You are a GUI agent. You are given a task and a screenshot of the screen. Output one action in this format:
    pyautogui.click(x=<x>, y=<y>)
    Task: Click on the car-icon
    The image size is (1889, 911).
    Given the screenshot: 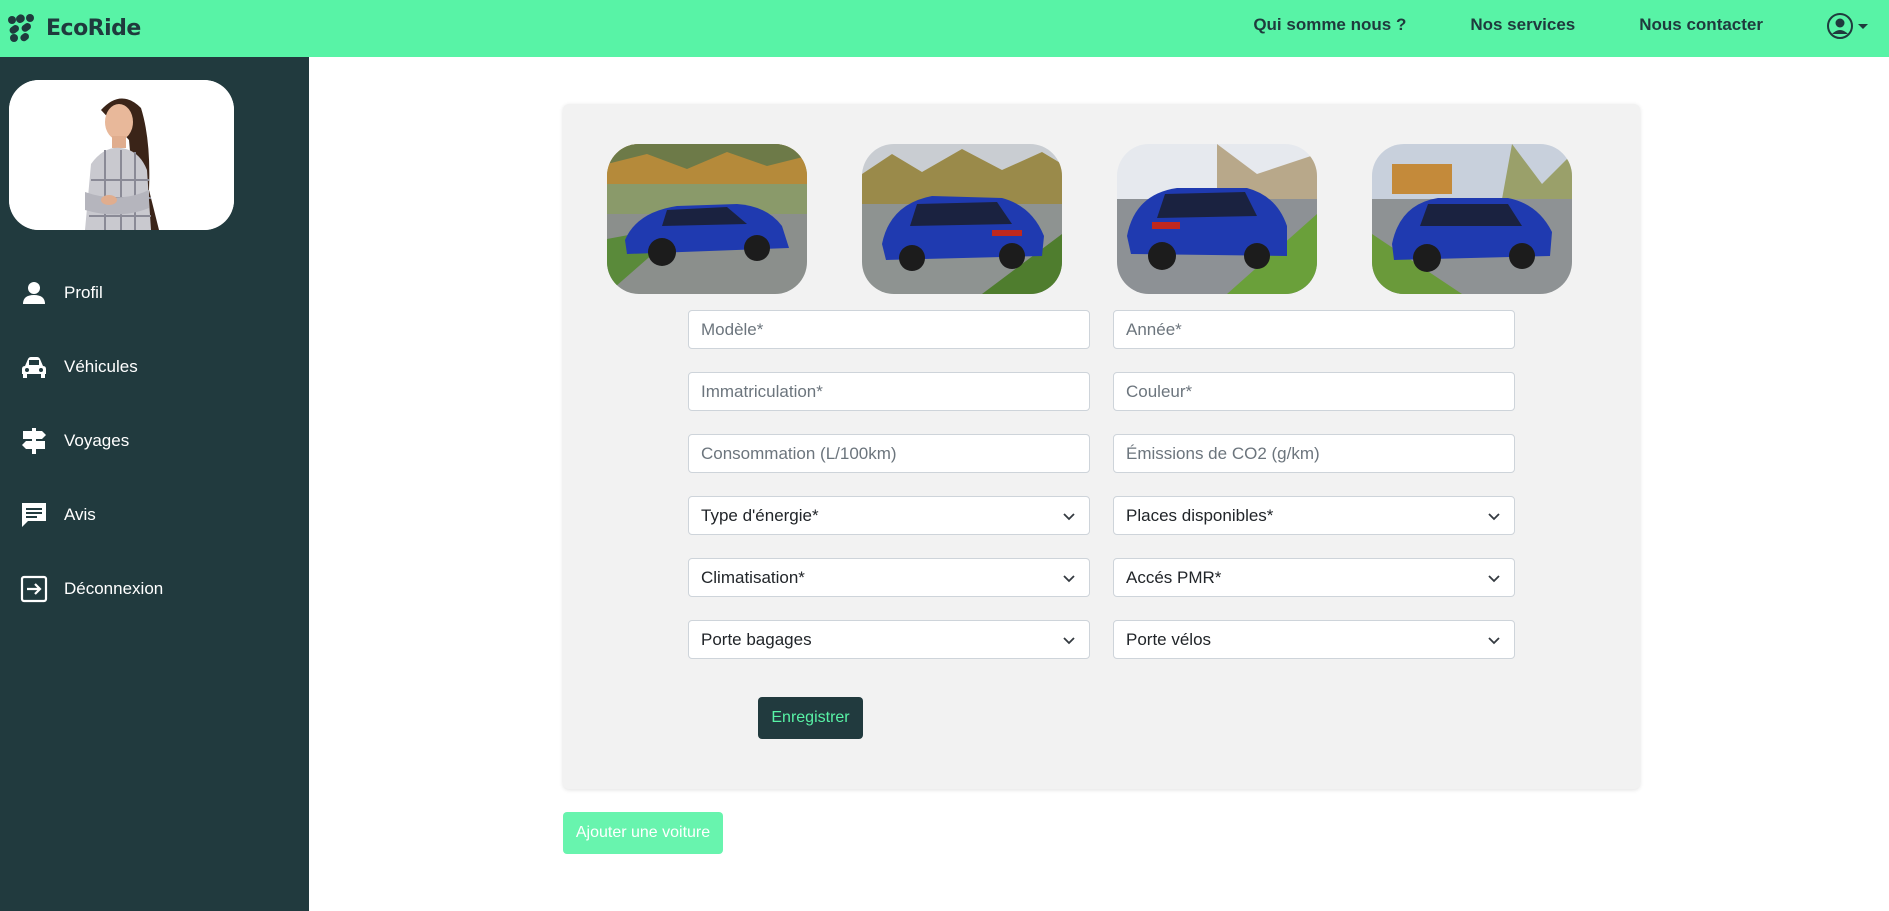 What is the action you would take?
    pyautogui.click(x=34, y=367)
    